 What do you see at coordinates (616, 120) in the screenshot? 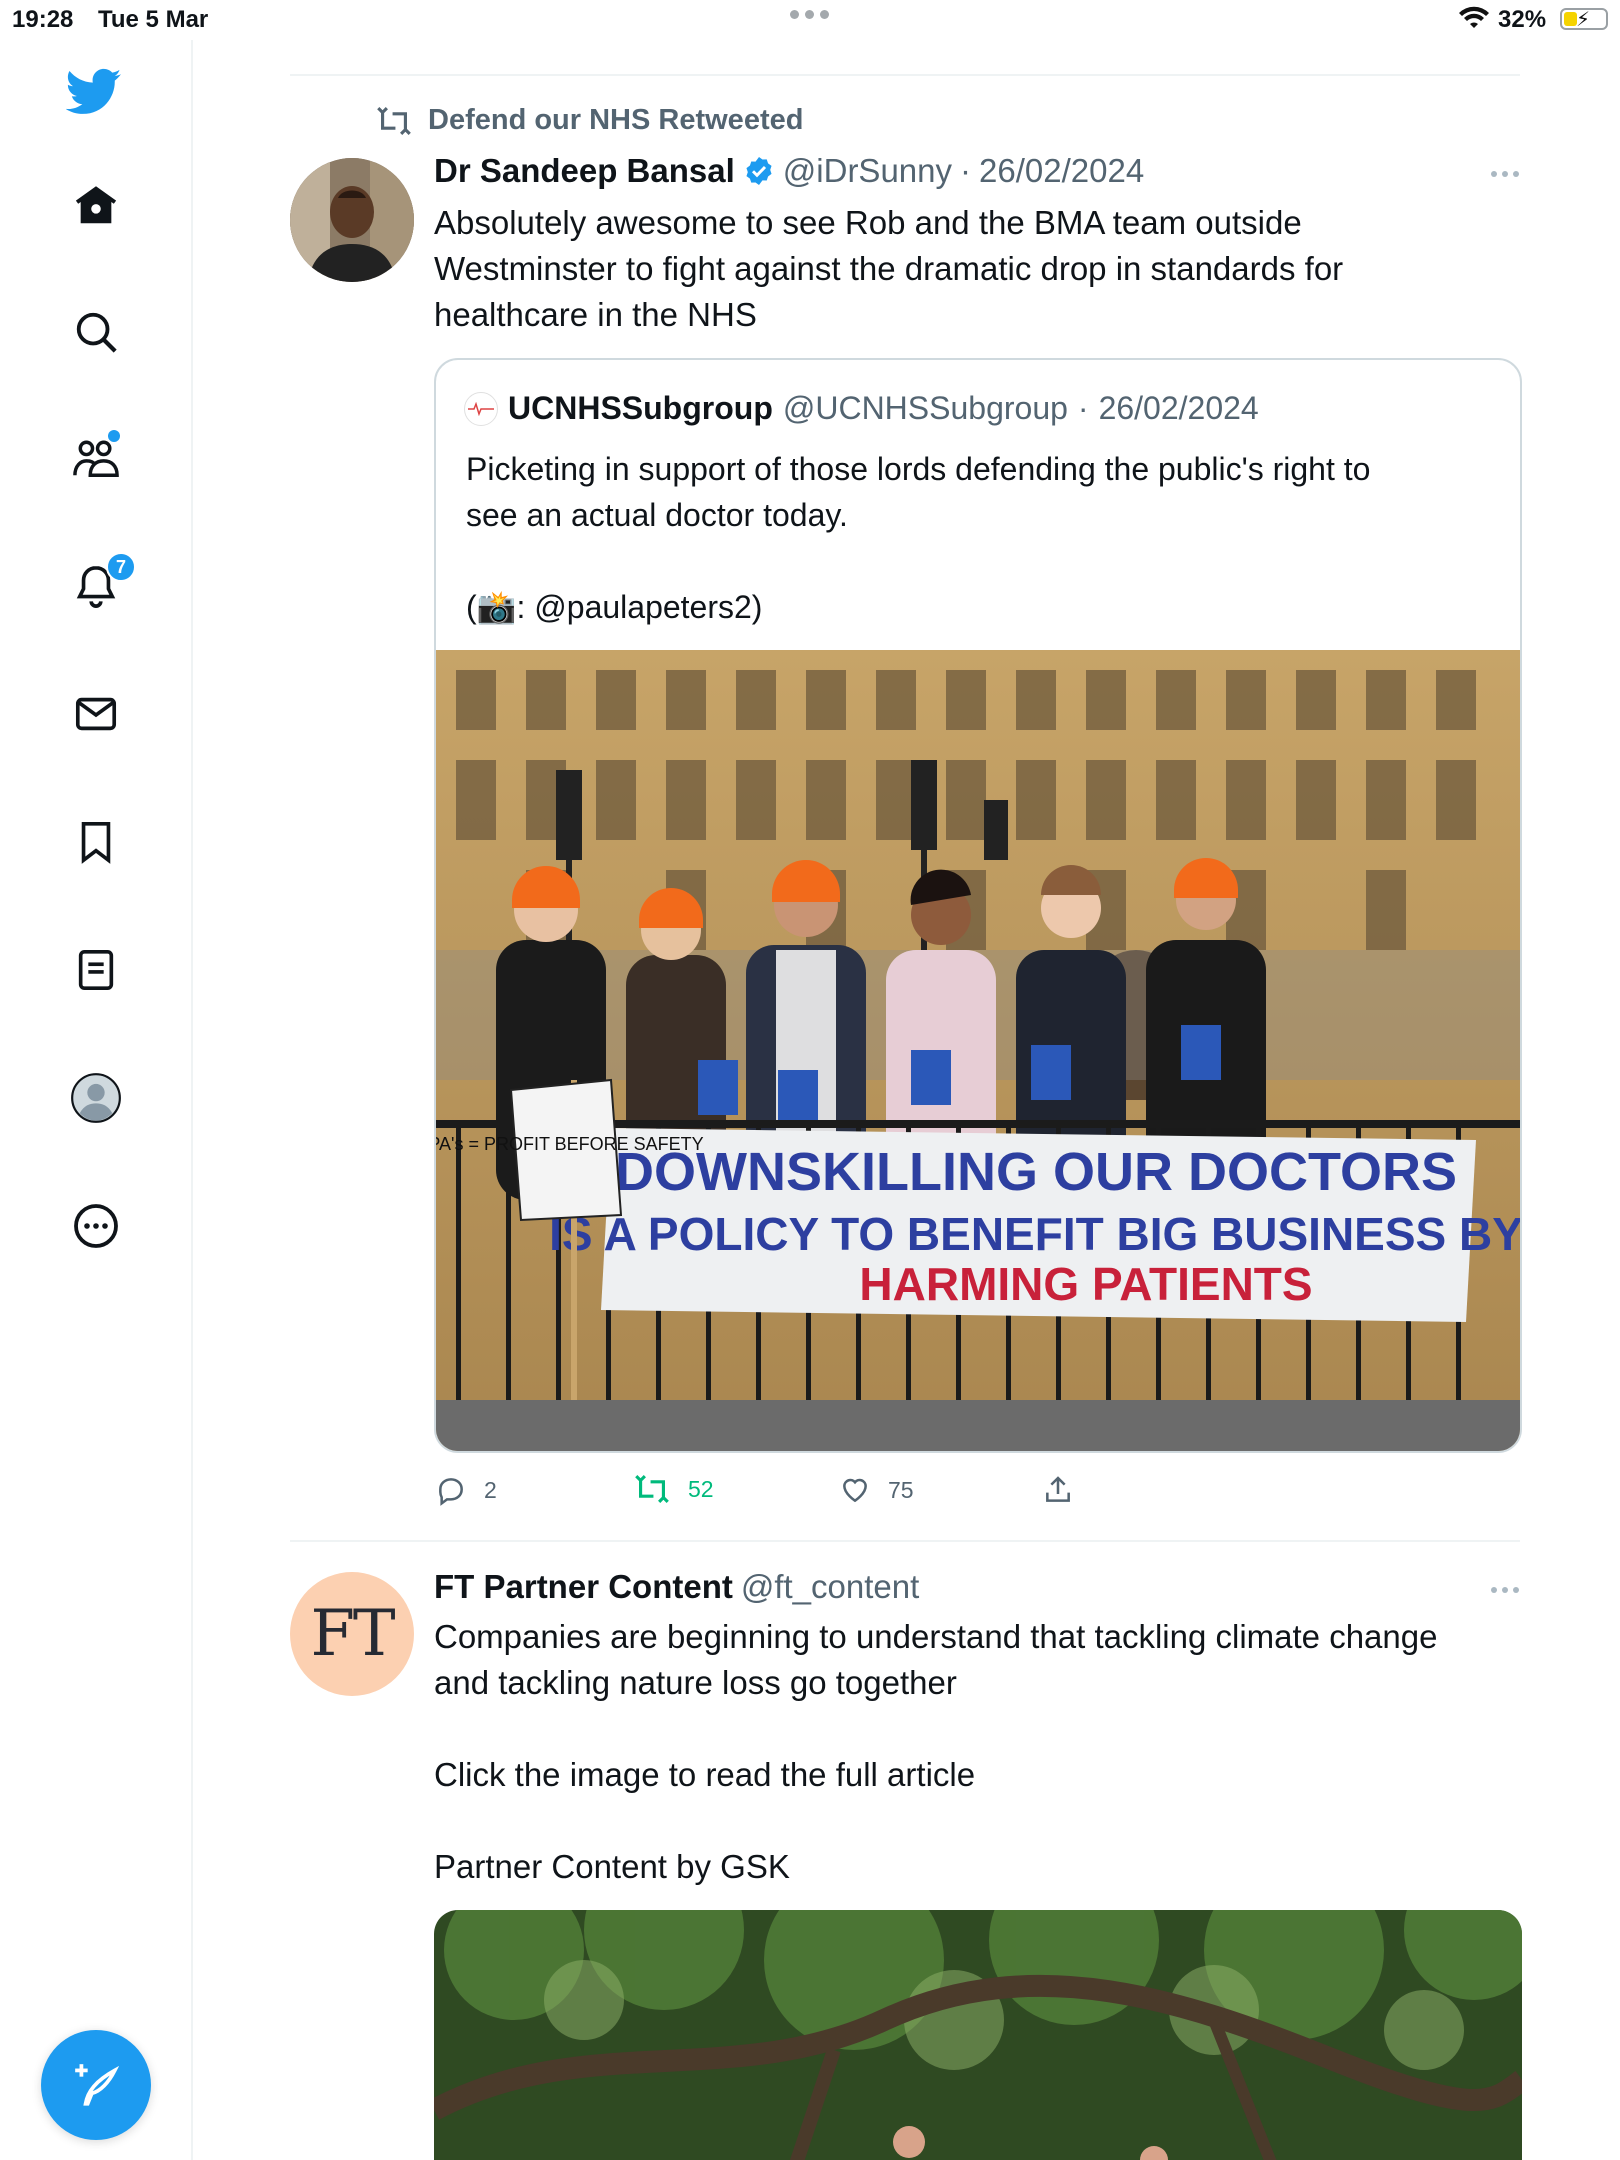
I see `retweeted-by-label: Defend our NHS Retweeted` at bounding box center [616, 120].